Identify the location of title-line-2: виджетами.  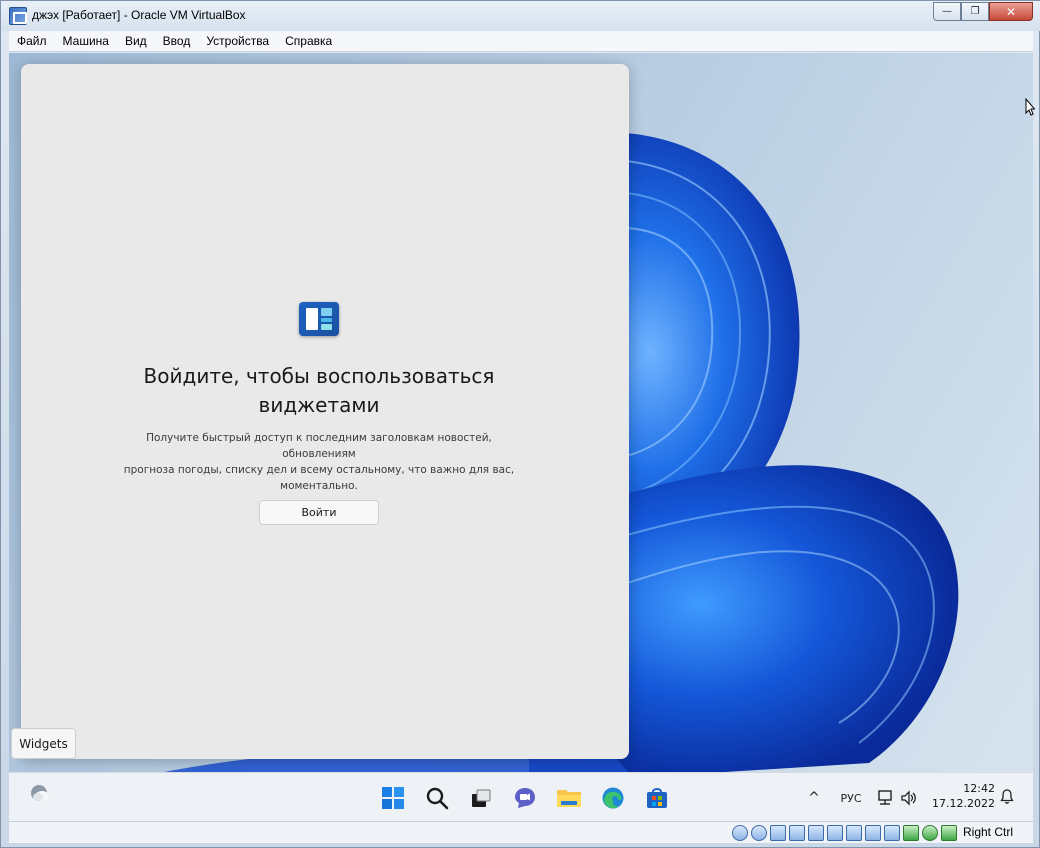
(319, 405).